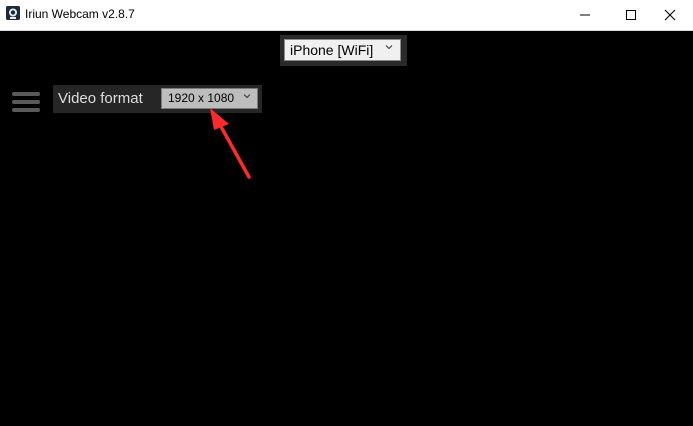  What do you see at coordinates (346, 15) in the screenshot?
I see `title-bar: Iriun Webcam v2.8.7` at bounding box center [346, 15].